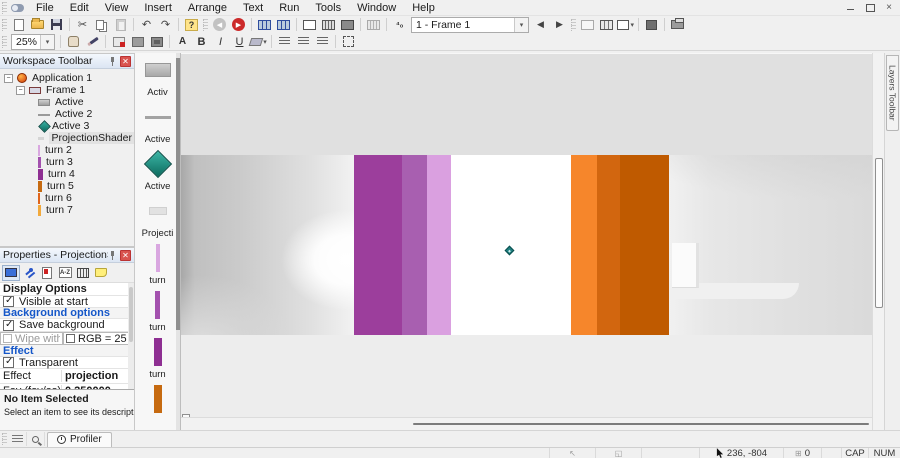  I want to click on copy-button, so click(101, 24).